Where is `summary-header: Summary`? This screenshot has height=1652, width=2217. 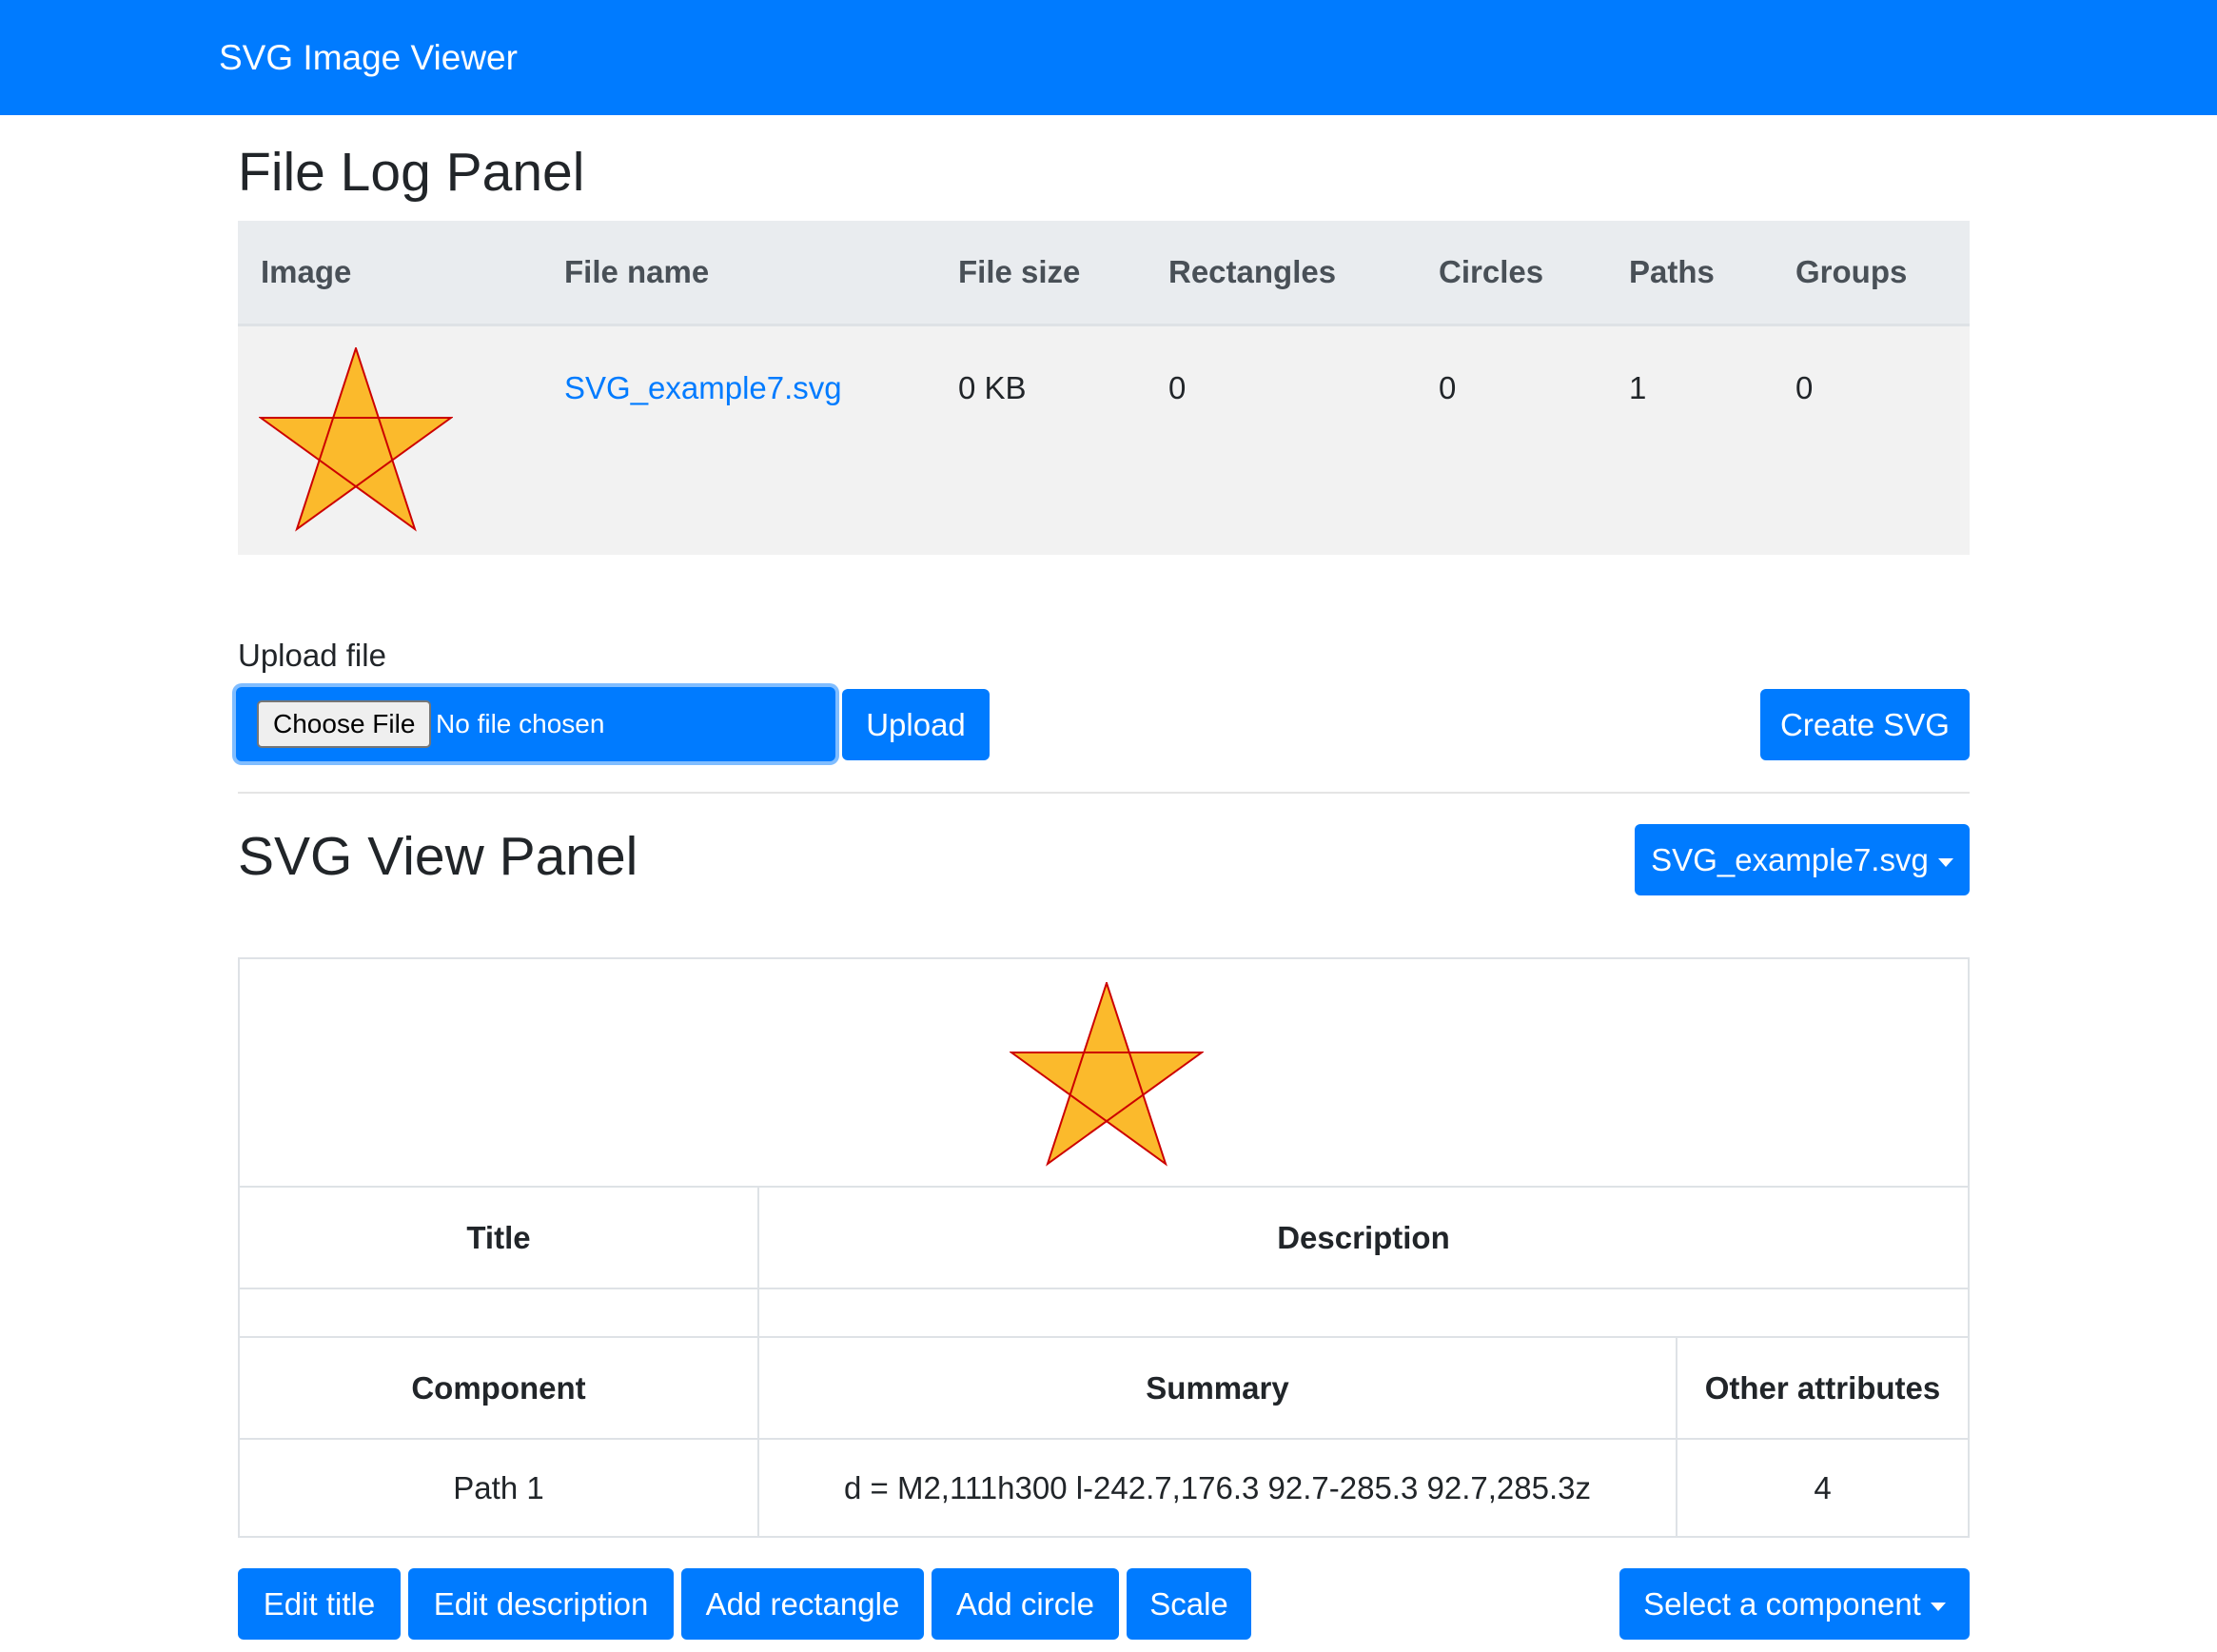
summary-header: Summary is located at coordinates (1217, 1388).